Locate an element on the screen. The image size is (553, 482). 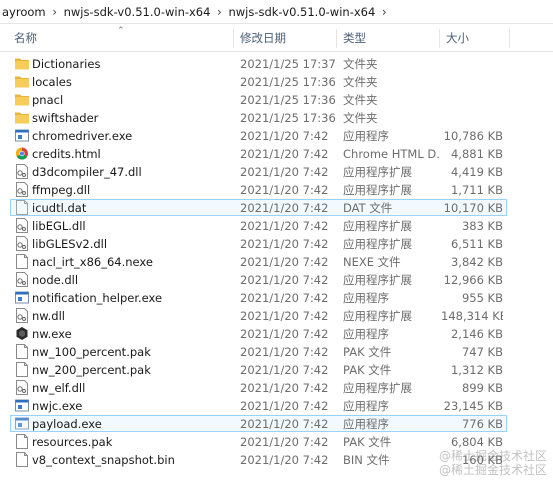
file-name: Dictionaries is located at coordinates (66, 64).